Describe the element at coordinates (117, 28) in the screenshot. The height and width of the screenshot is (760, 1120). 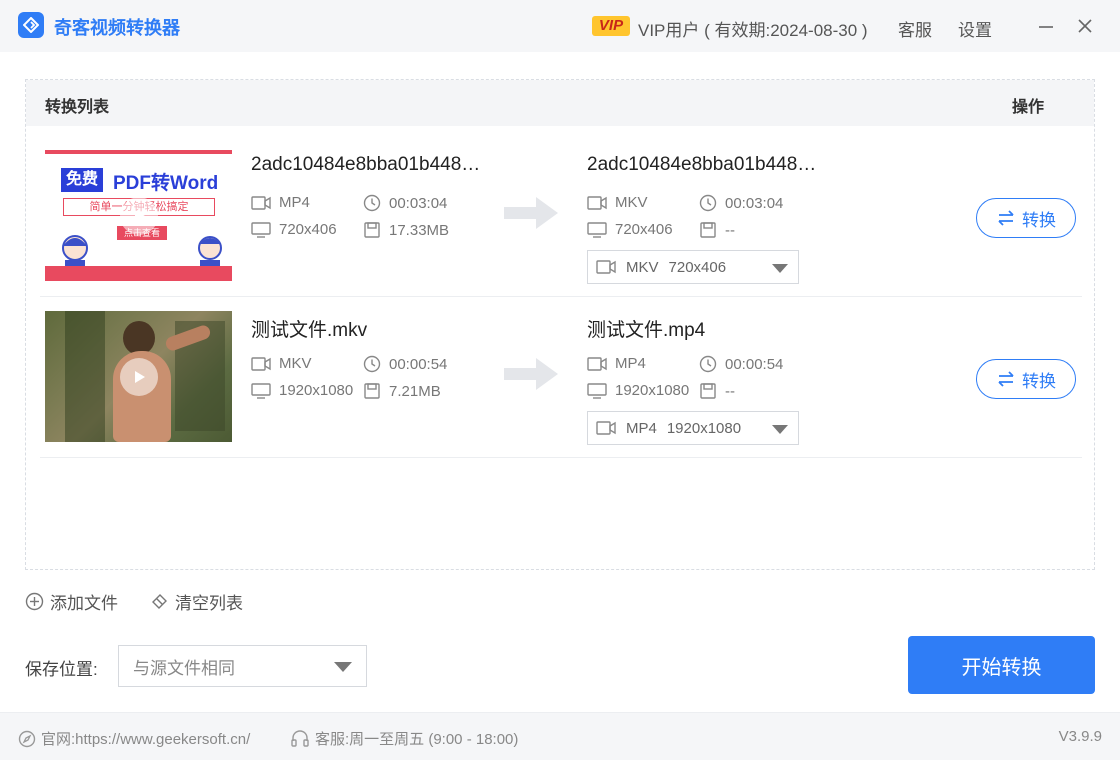
I see `app-title: 奇客视频转换器` at that location.